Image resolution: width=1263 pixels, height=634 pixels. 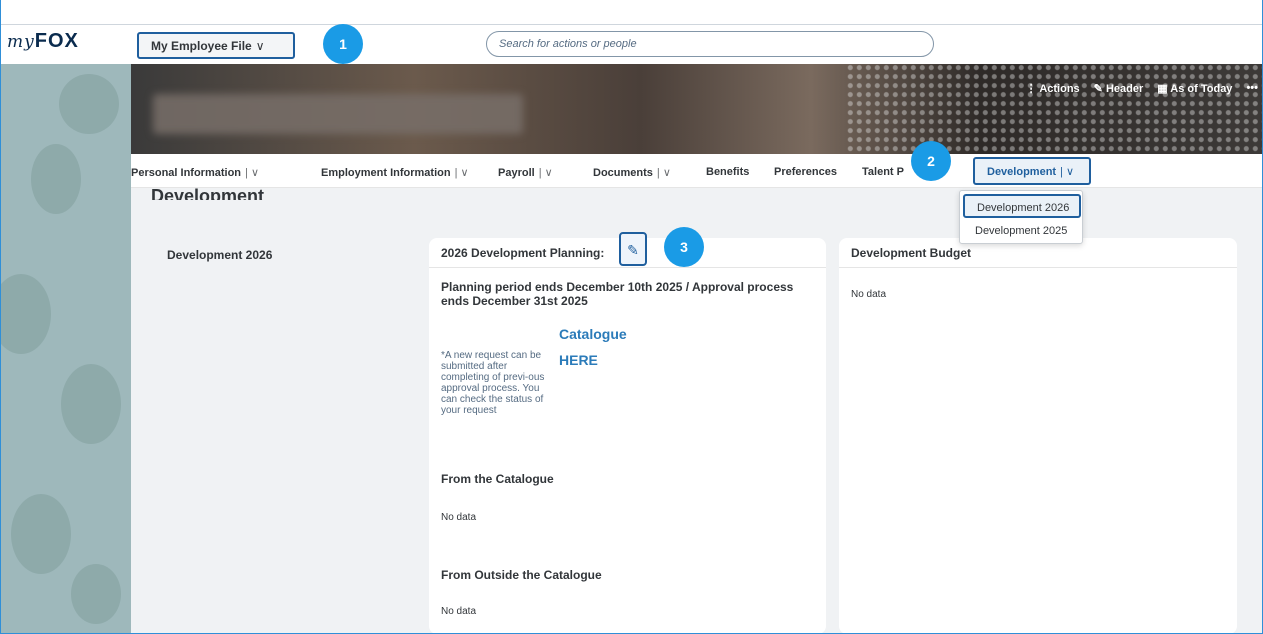 I want to click on banner-texture, so click(x=1053, y=109).